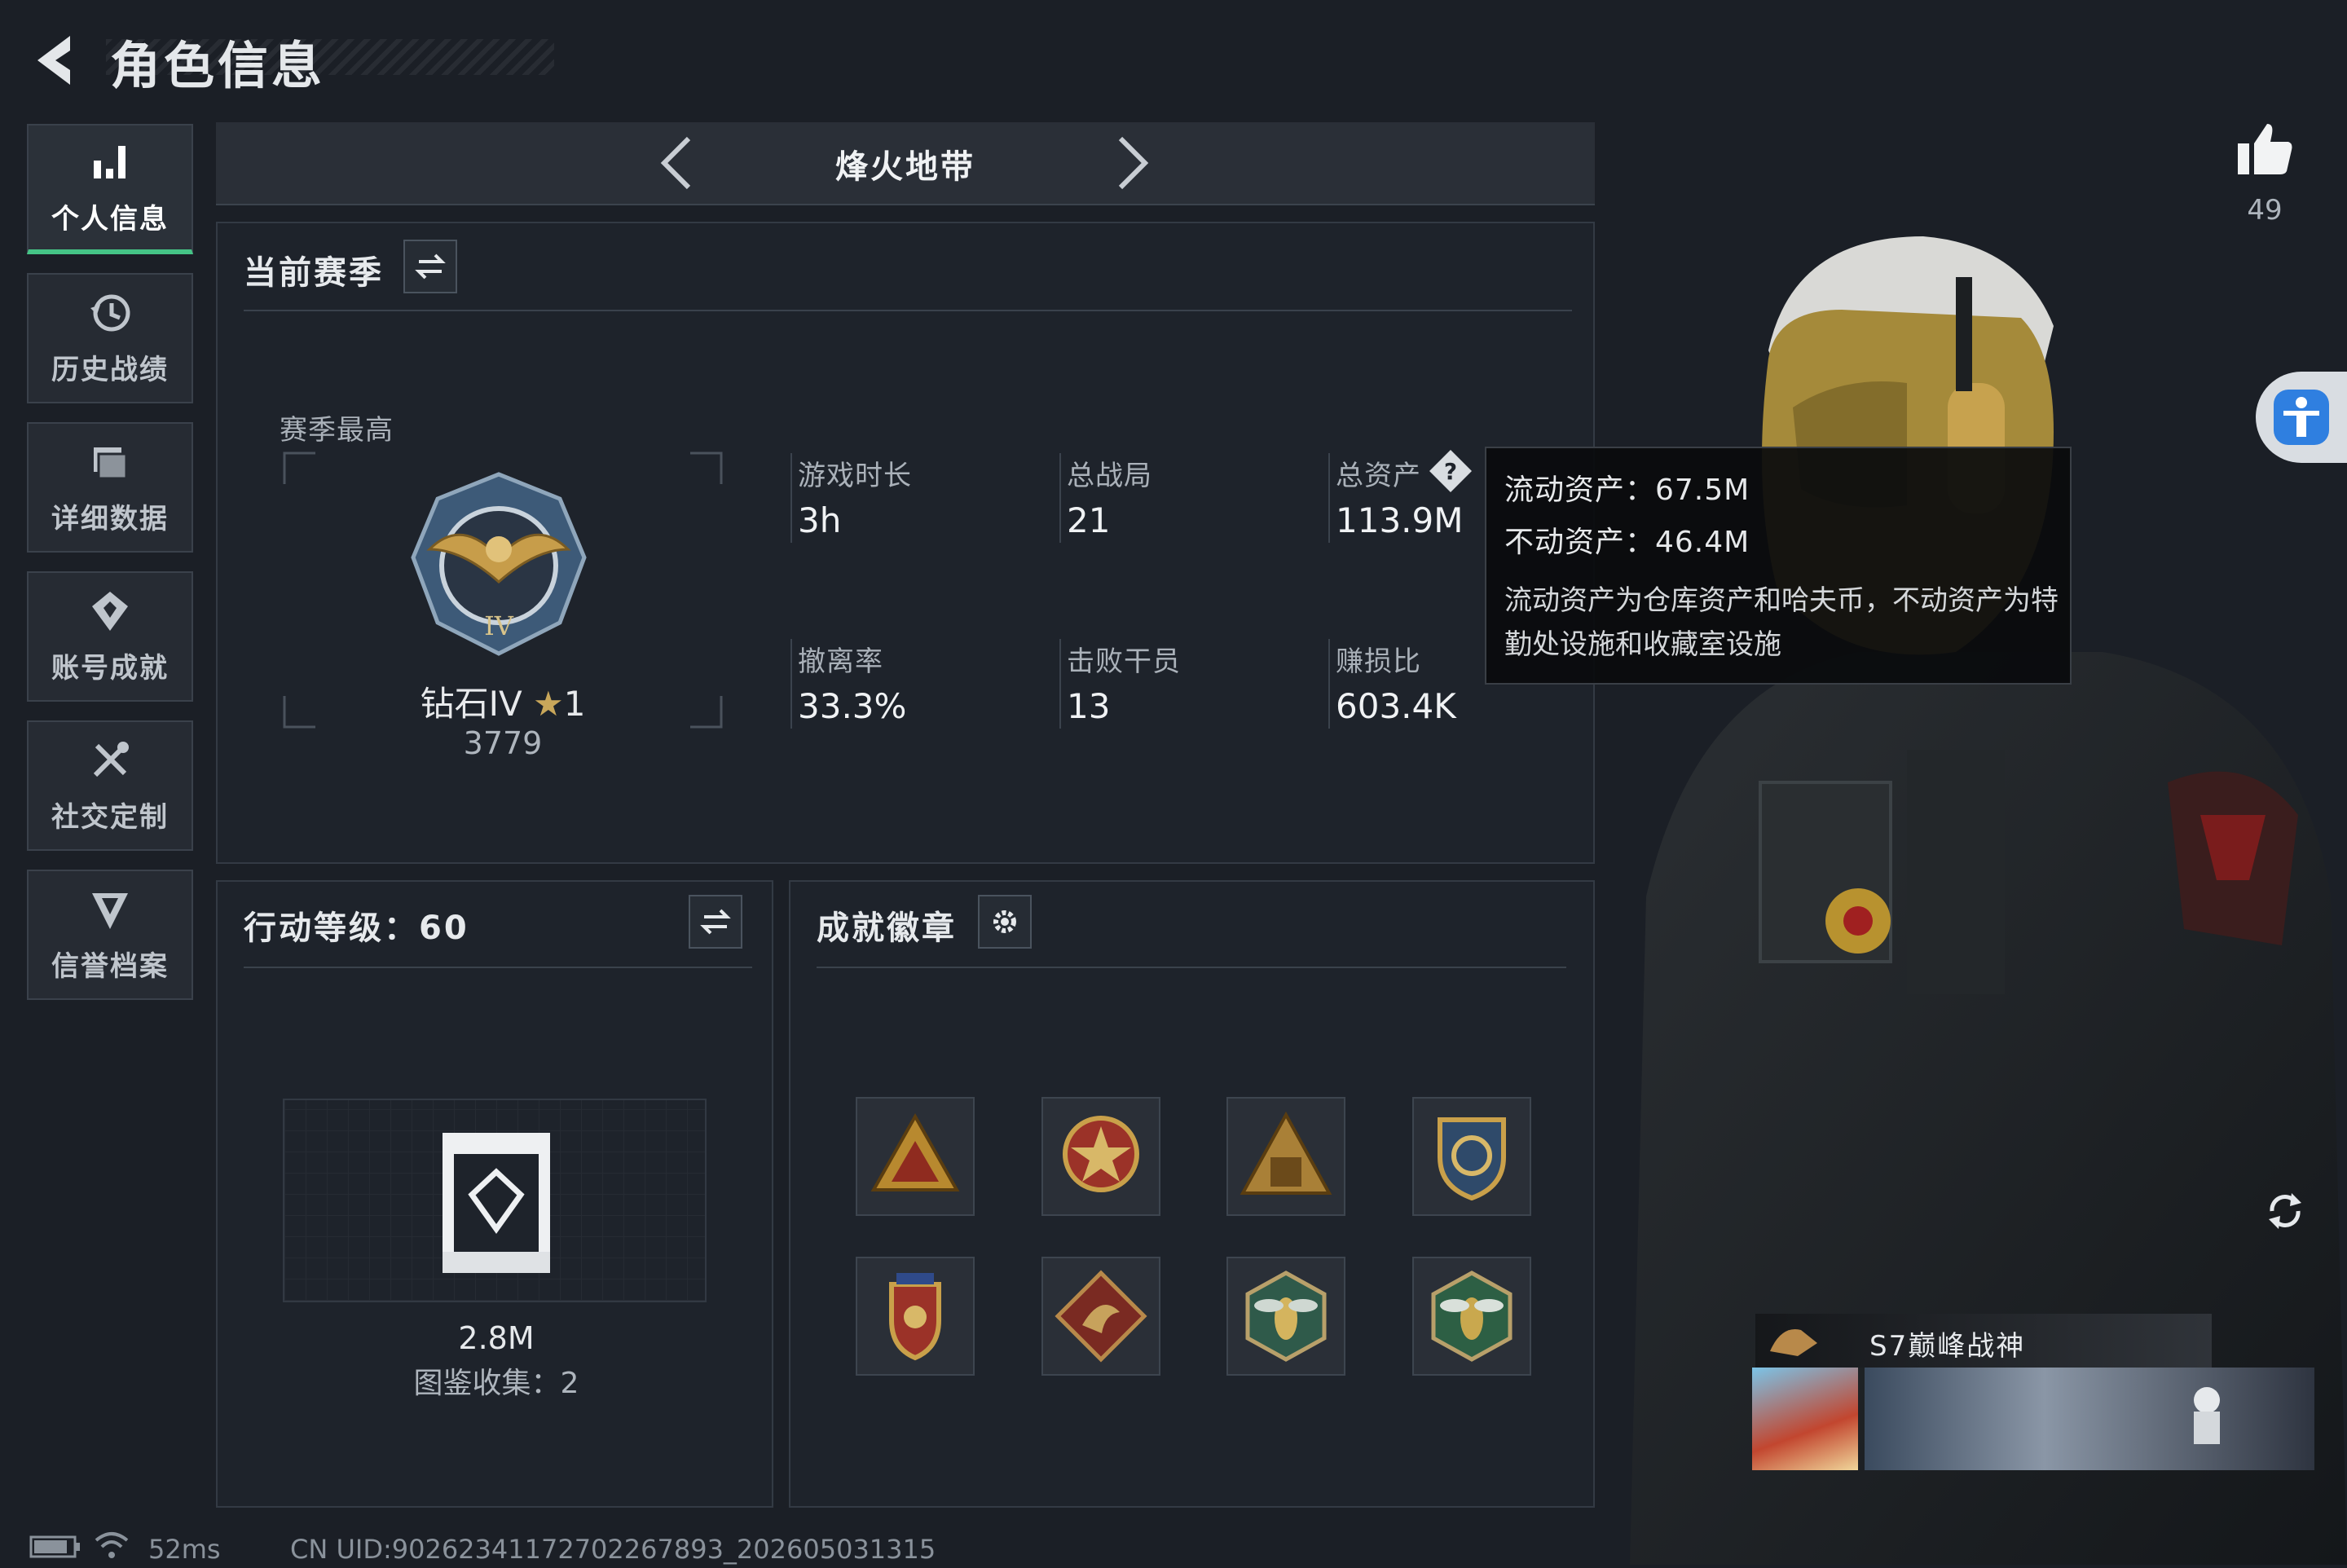 This screenshot has height=1568, width=2347. What do you see at coordinates (110, 935) in the screenshot?
I see `sidebar-item-reputation: 信誉档案` at bounding box center [110, 935].